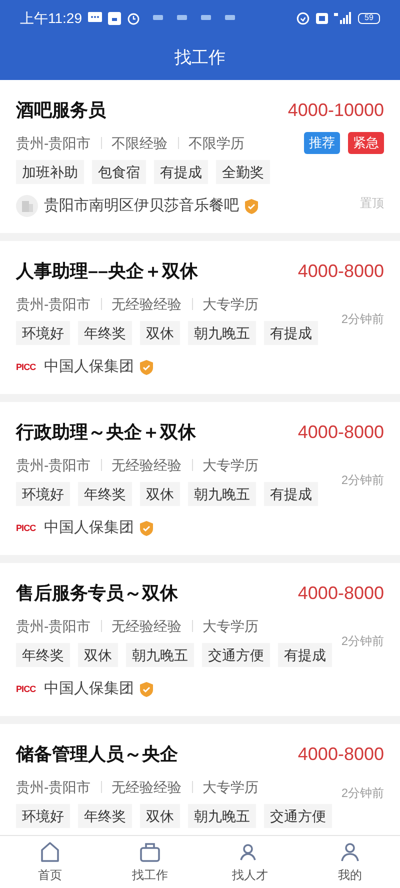 Image resolution: width=400 pixels, height=888 pixels. Describe the element at coordinates (107, 271) in the screenshot. I see `job-title: 人事助理––央企＋双休` at that location.